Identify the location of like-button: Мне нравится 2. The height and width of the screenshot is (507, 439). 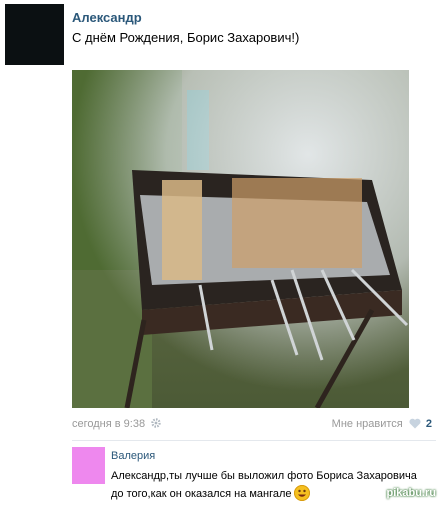
(382, 424).